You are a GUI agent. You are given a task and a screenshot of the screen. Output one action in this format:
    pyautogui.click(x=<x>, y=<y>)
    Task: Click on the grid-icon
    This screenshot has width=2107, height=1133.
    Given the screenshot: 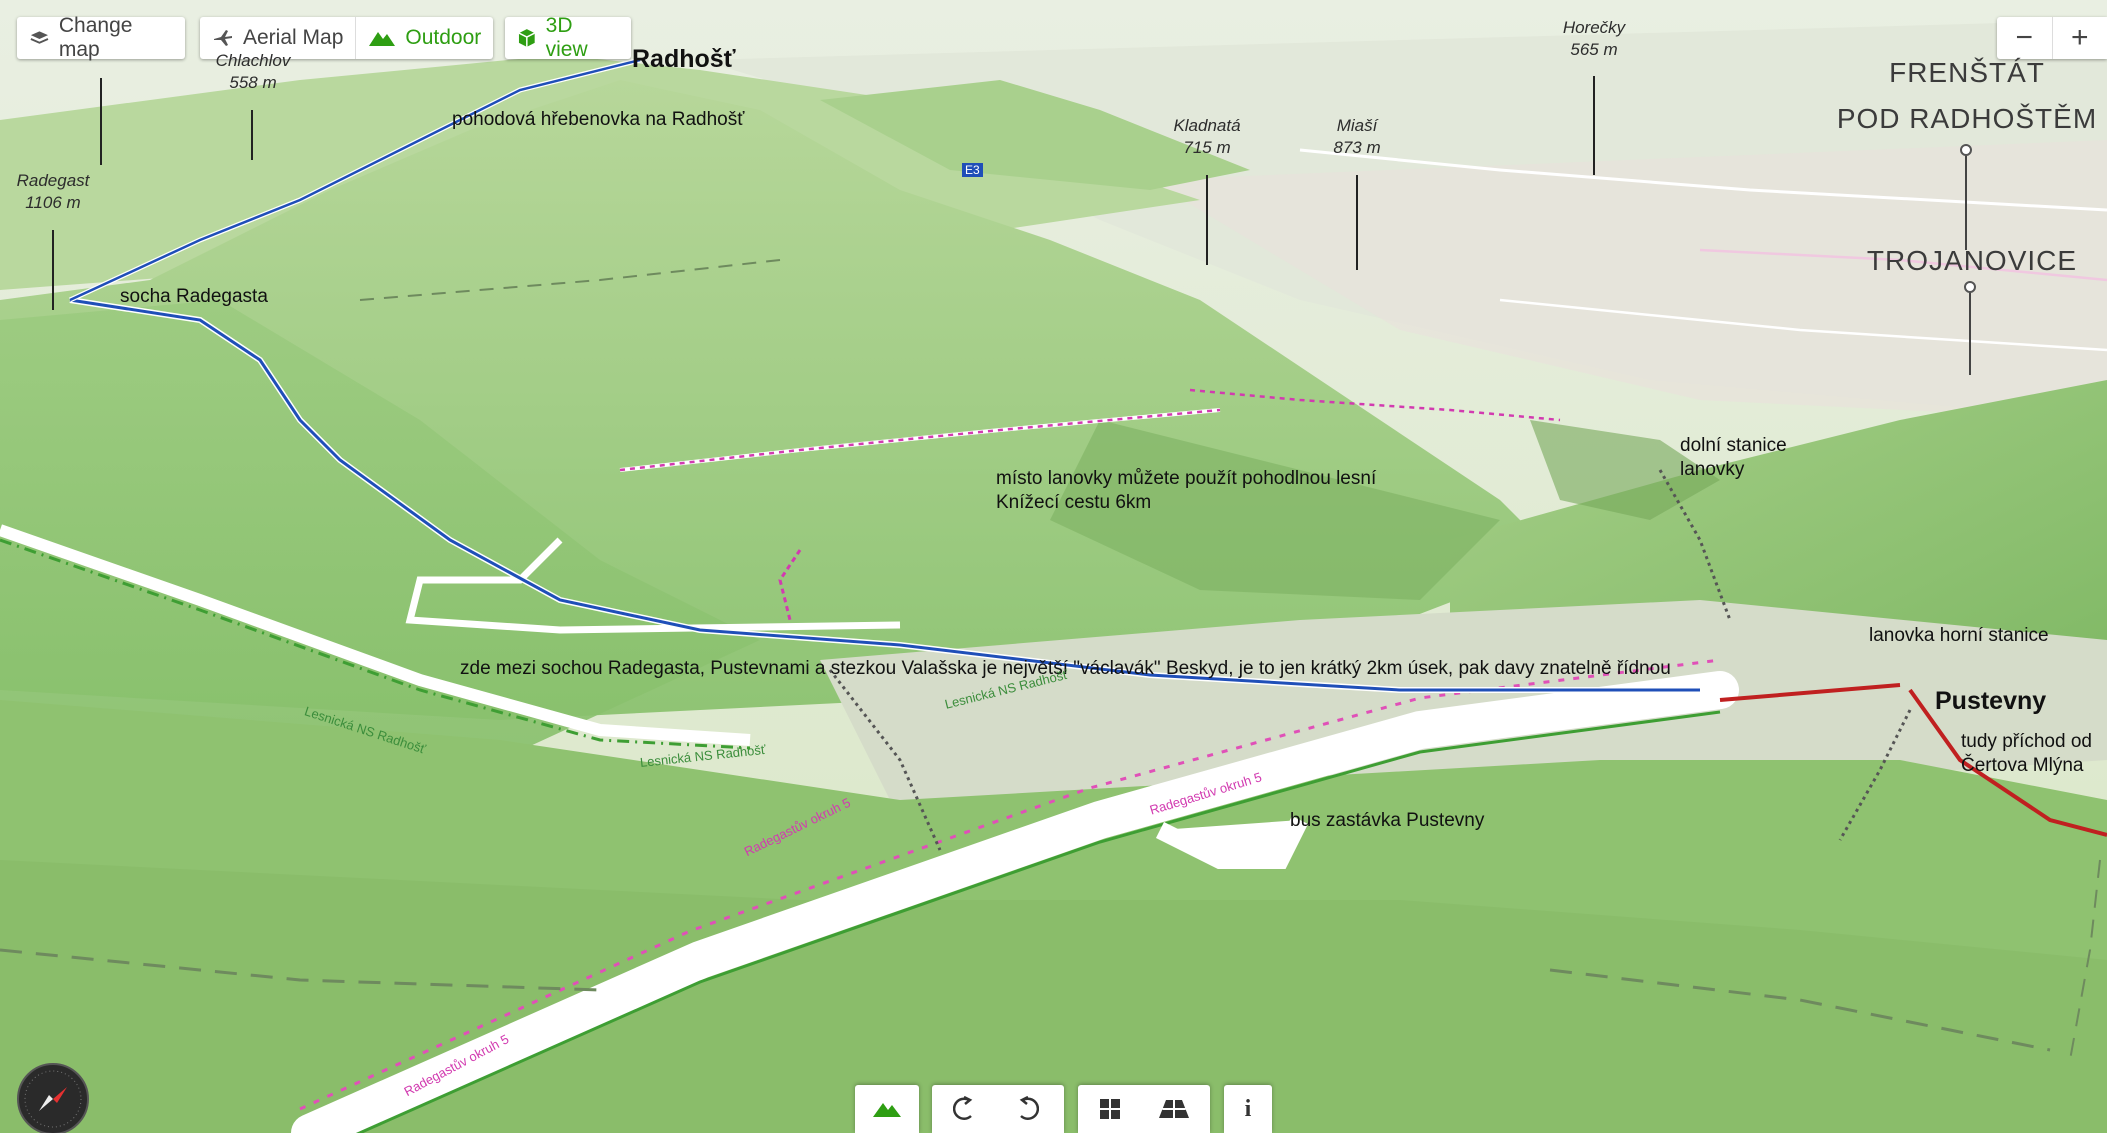 What is the action you would take?
    pyautogui.click(x=1110, y=1109)
    